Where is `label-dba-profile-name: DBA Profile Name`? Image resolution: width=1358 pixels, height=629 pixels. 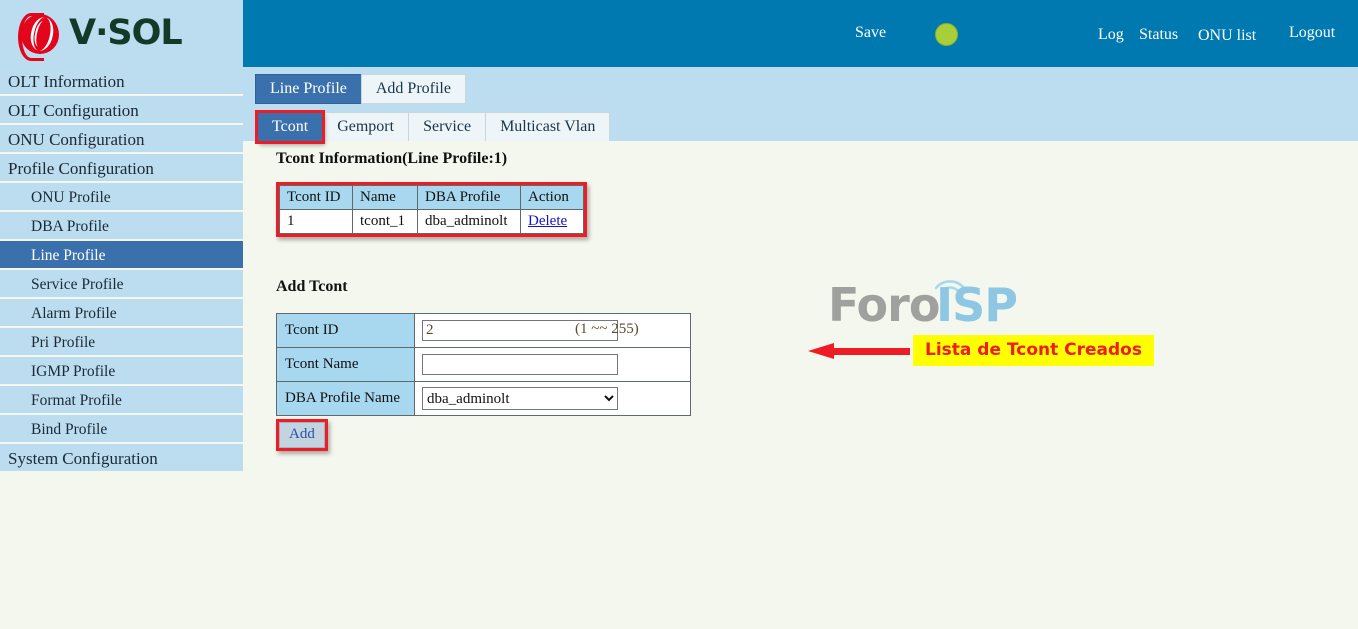 label-dba-profile-name: DBA Profile Name is located at coordinates (345, 398).